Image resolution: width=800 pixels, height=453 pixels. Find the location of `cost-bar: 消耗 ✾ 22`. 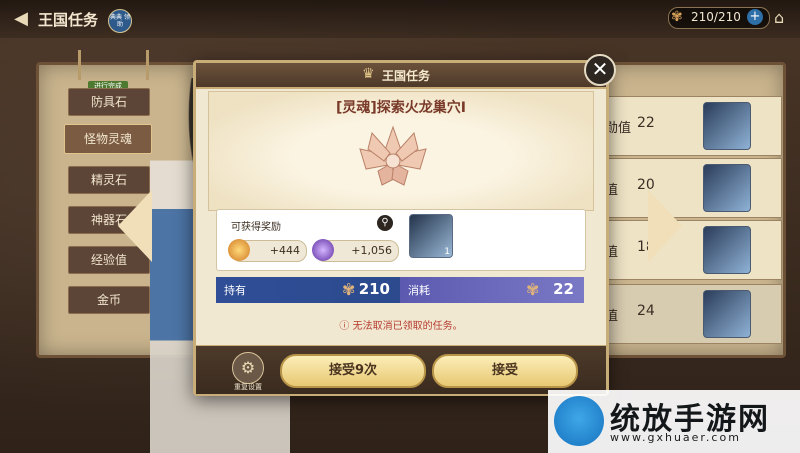

cost-bar: 消耗 ✾ 22 is located at coordinates (492, 290).